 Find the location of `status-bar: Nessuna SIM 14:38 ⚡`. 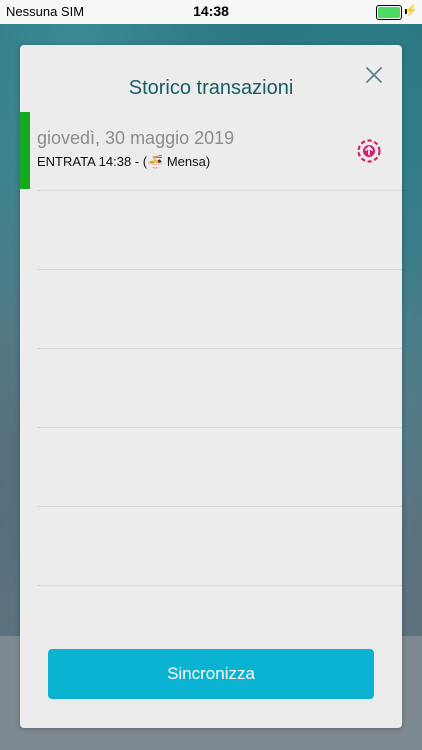

status-bar: Nessuna SIM 14:38 ⚡ is located at coordinates (211, 12).